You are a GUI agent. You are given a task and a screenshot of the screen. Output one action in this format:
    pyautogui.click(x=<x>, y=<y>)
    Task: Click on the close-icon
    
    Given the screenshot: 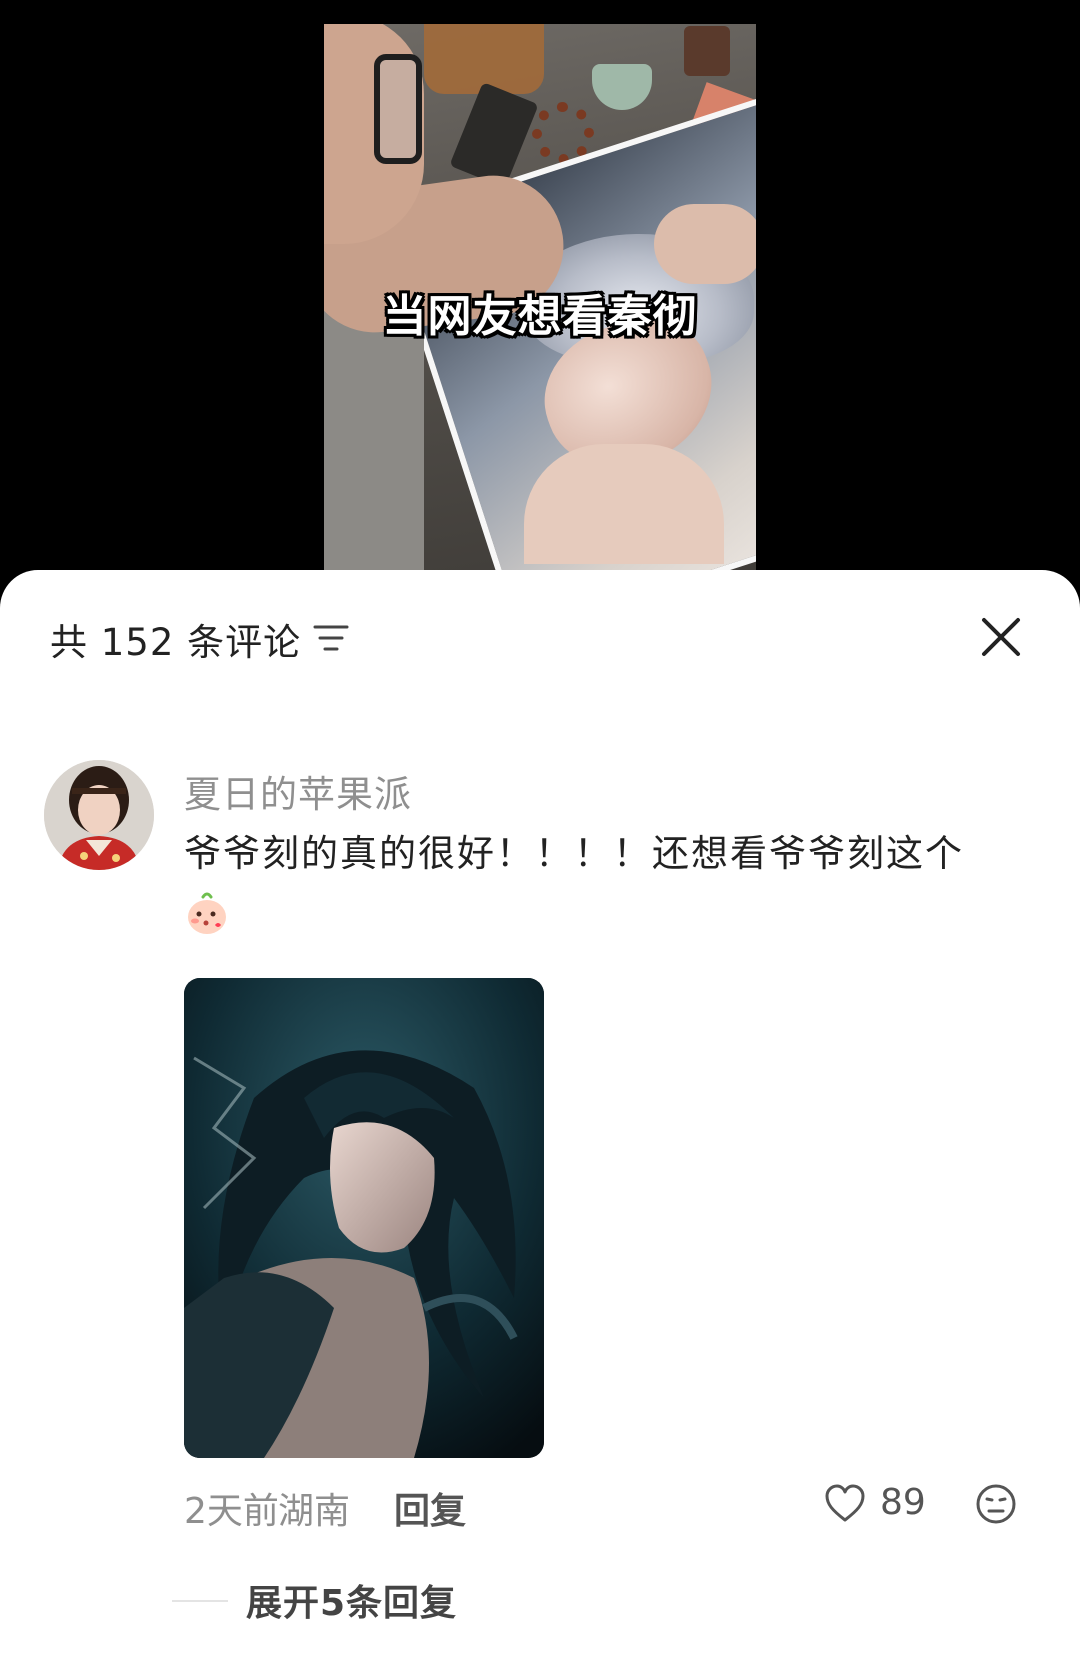 What is the action you would take?
    pyautogui.click(x=1001, y=637)
    